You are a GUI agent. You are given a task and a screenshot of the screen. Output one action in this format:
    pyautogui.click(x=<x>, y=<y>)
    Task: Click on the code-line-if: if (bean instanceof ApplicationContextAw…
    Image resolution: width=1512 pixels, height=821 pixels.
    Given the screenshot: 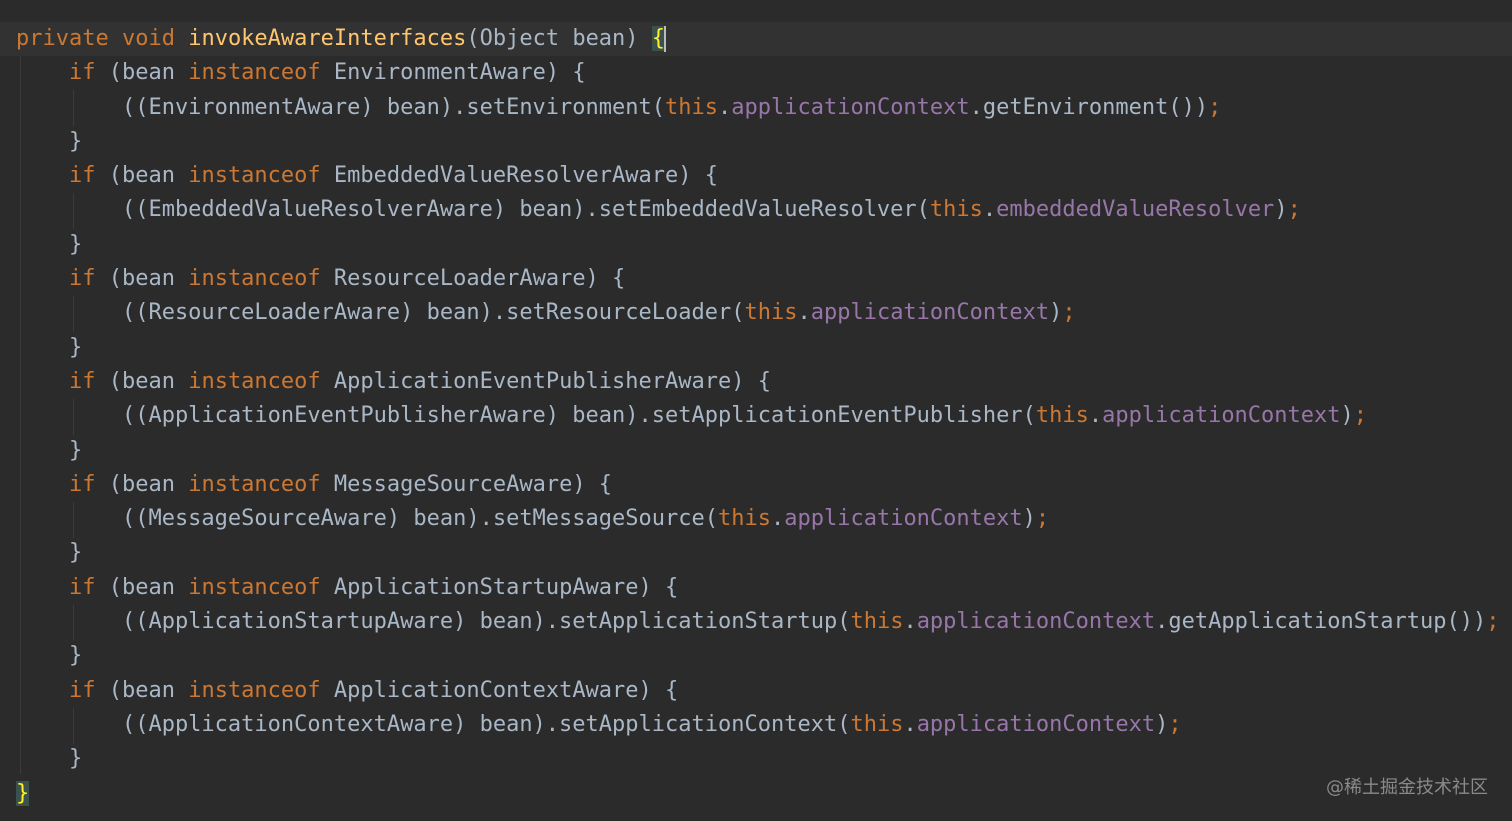 What is the action you would take?
    pyautogui.click(x=758, y=691)
    